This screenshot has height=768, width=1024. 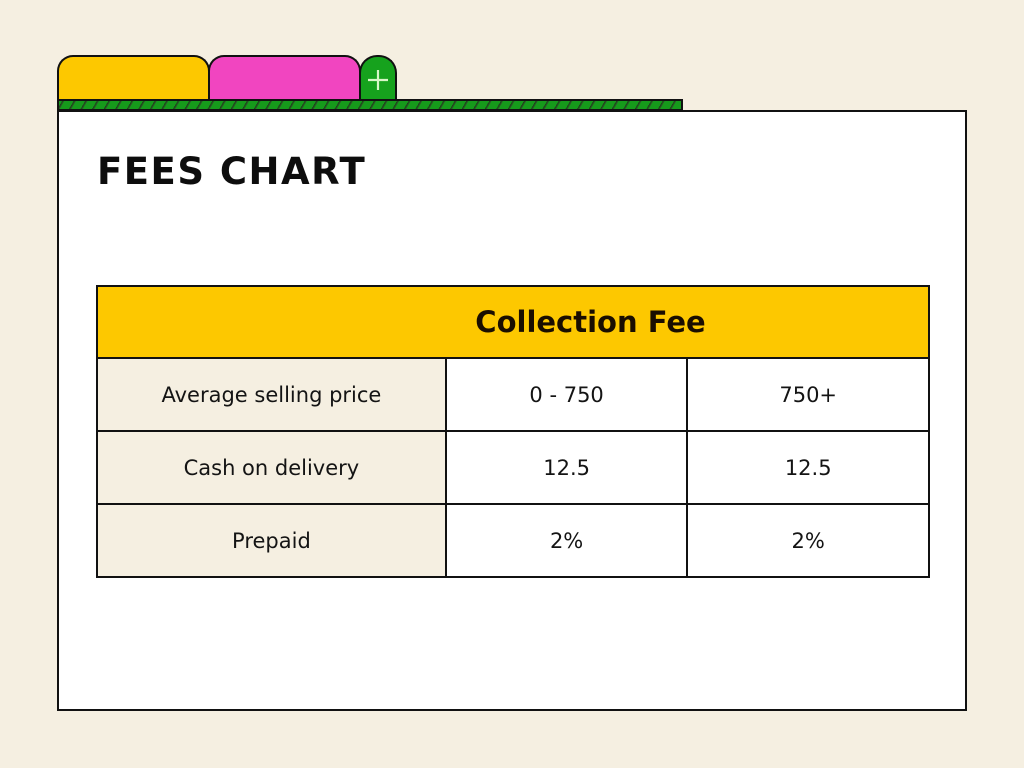 What do you see at coordinates (808, 394) in the screenshot?
I see `table-cell: 750+` at bounding box center [808, 394].